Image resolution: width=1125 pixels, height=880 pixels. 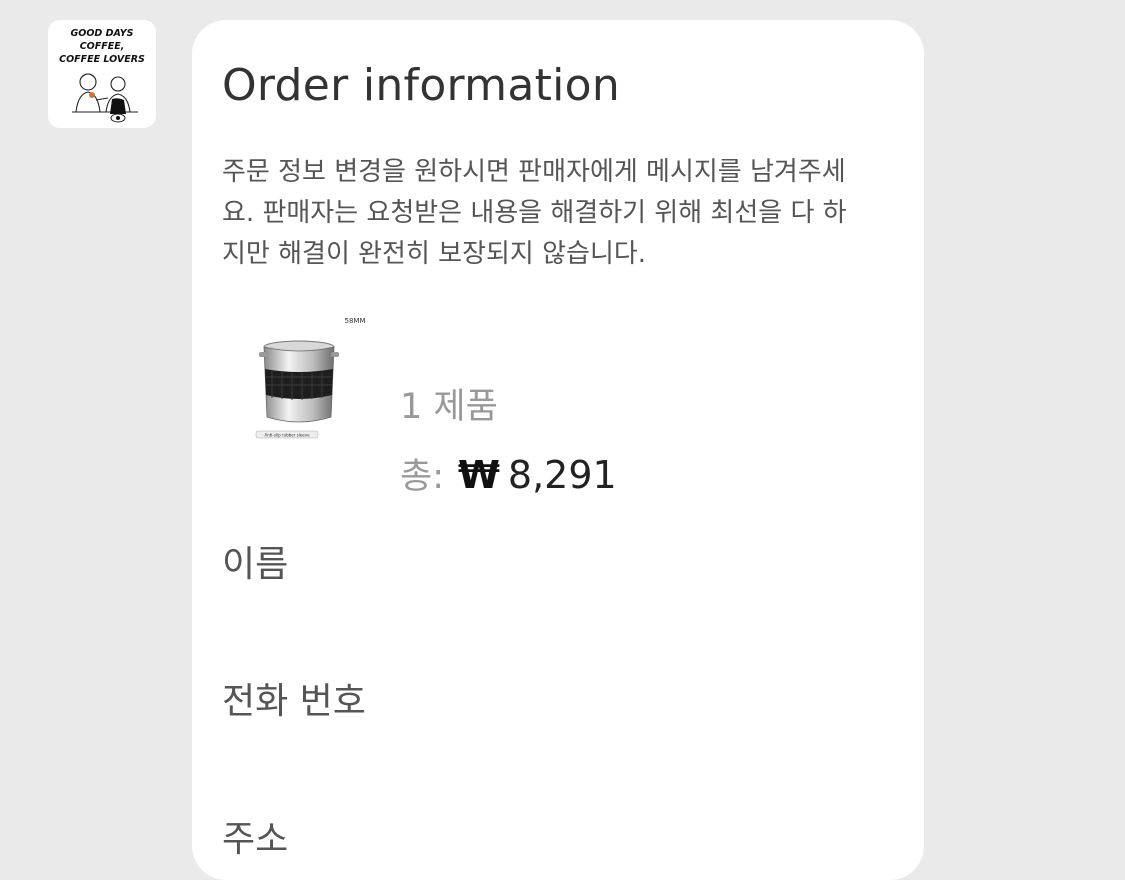 What do you see at coordinates (355, 321) in the screenshot?
I see `product-badge-58mm: 58MM` at bounding box center [355, 321].